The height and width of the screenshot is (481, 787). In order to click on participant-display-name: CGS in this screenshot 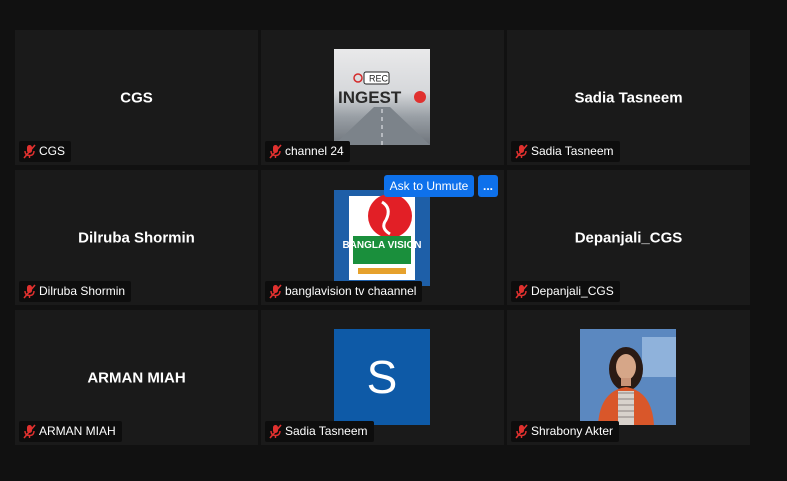, I will do `click(136, 97)`.